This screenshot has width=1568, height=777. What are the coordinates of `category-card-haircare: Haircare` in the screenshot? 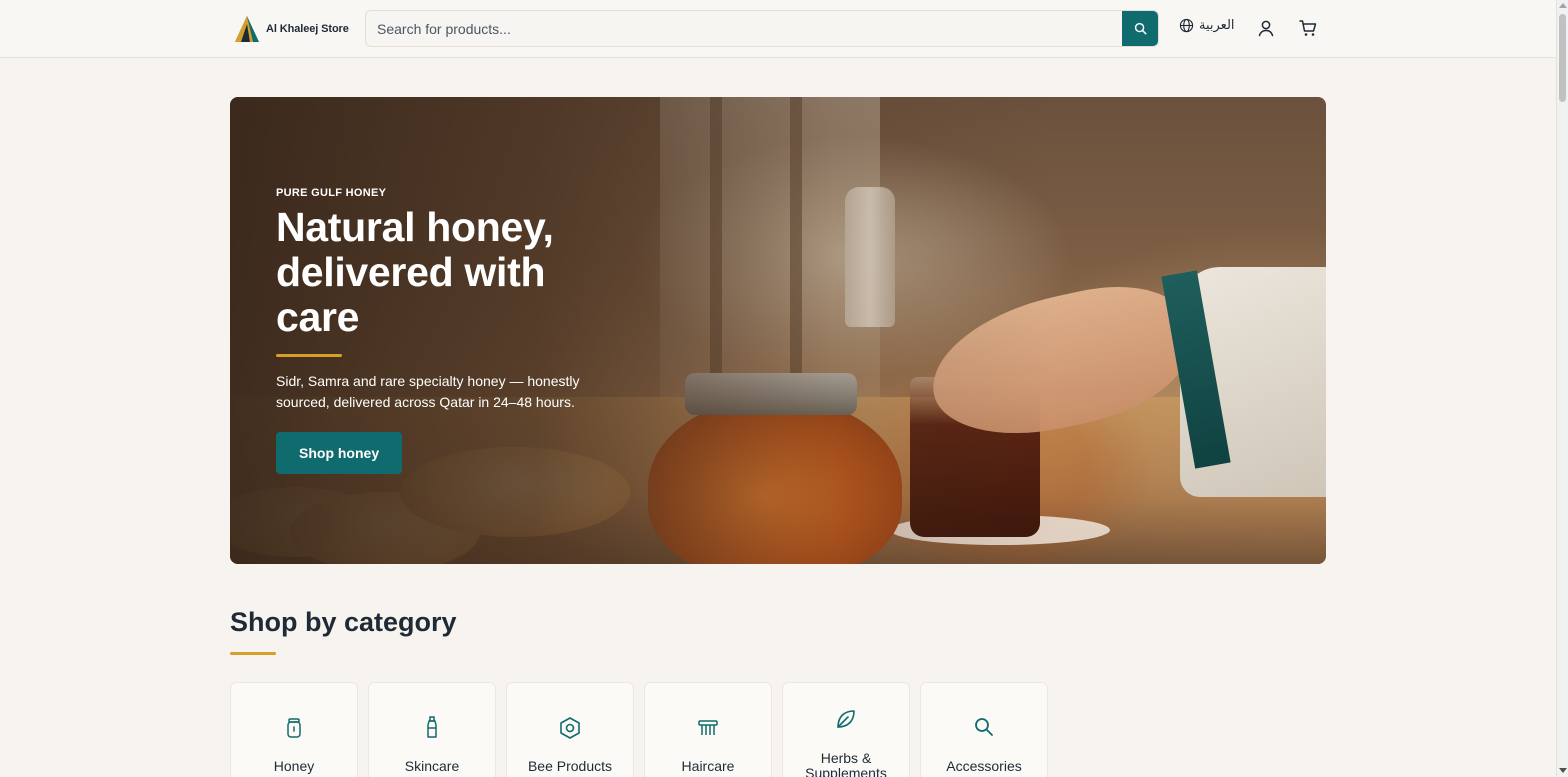 It's located at (708, 729).